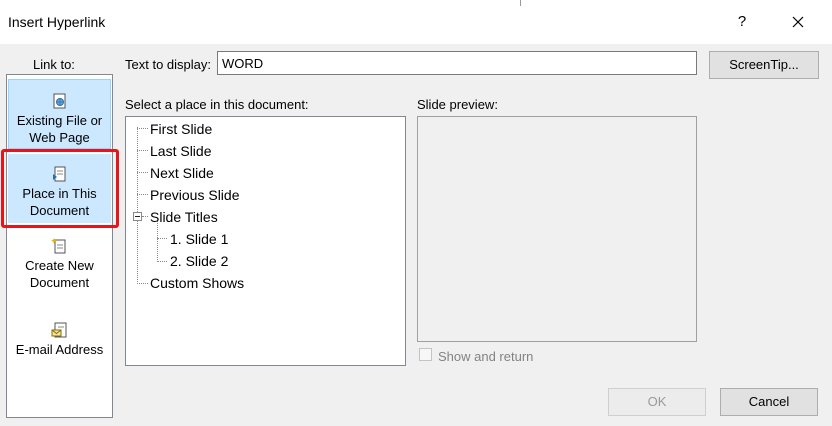 The width and height of the screenshot is (832, 426). What do you see at coordinates (182, 173) in the screenshot?
I see `tree-item-next-slide: Next Slide` at bounding box center [182, 173].